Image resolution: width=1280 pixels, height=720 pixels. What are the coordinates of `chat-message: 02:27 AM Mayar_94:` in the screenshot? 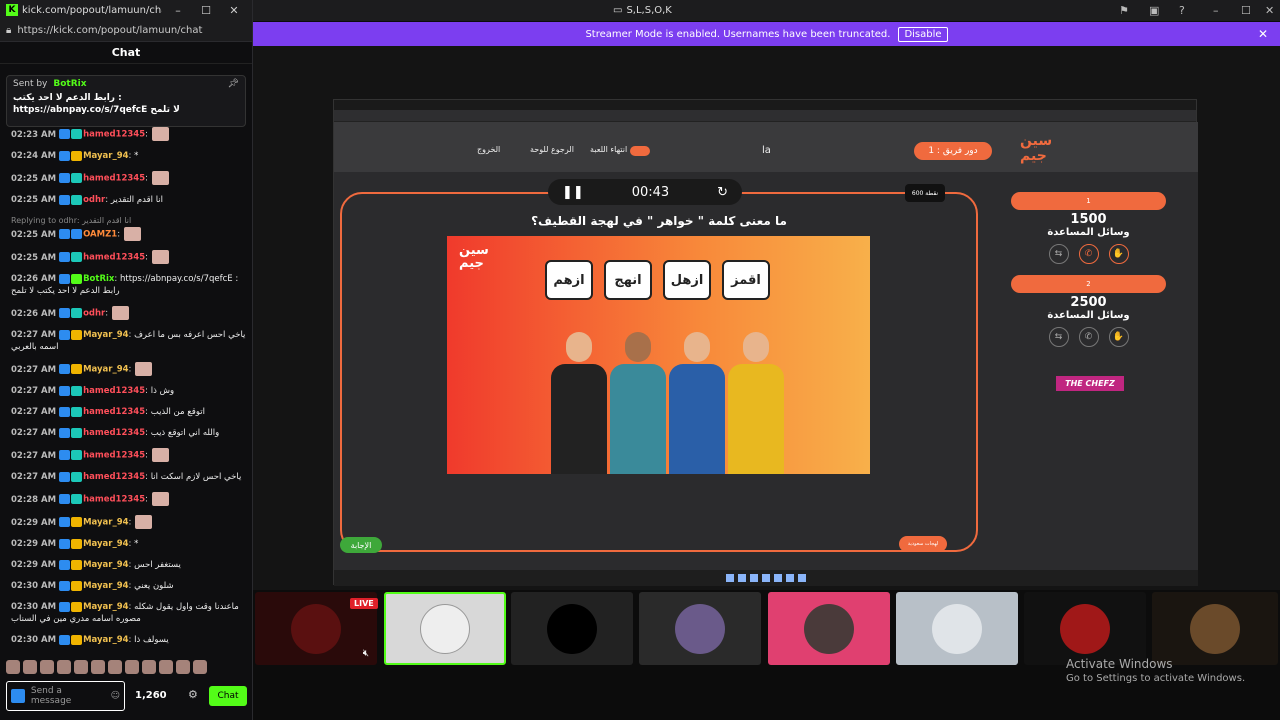 It's located at (128, 369).